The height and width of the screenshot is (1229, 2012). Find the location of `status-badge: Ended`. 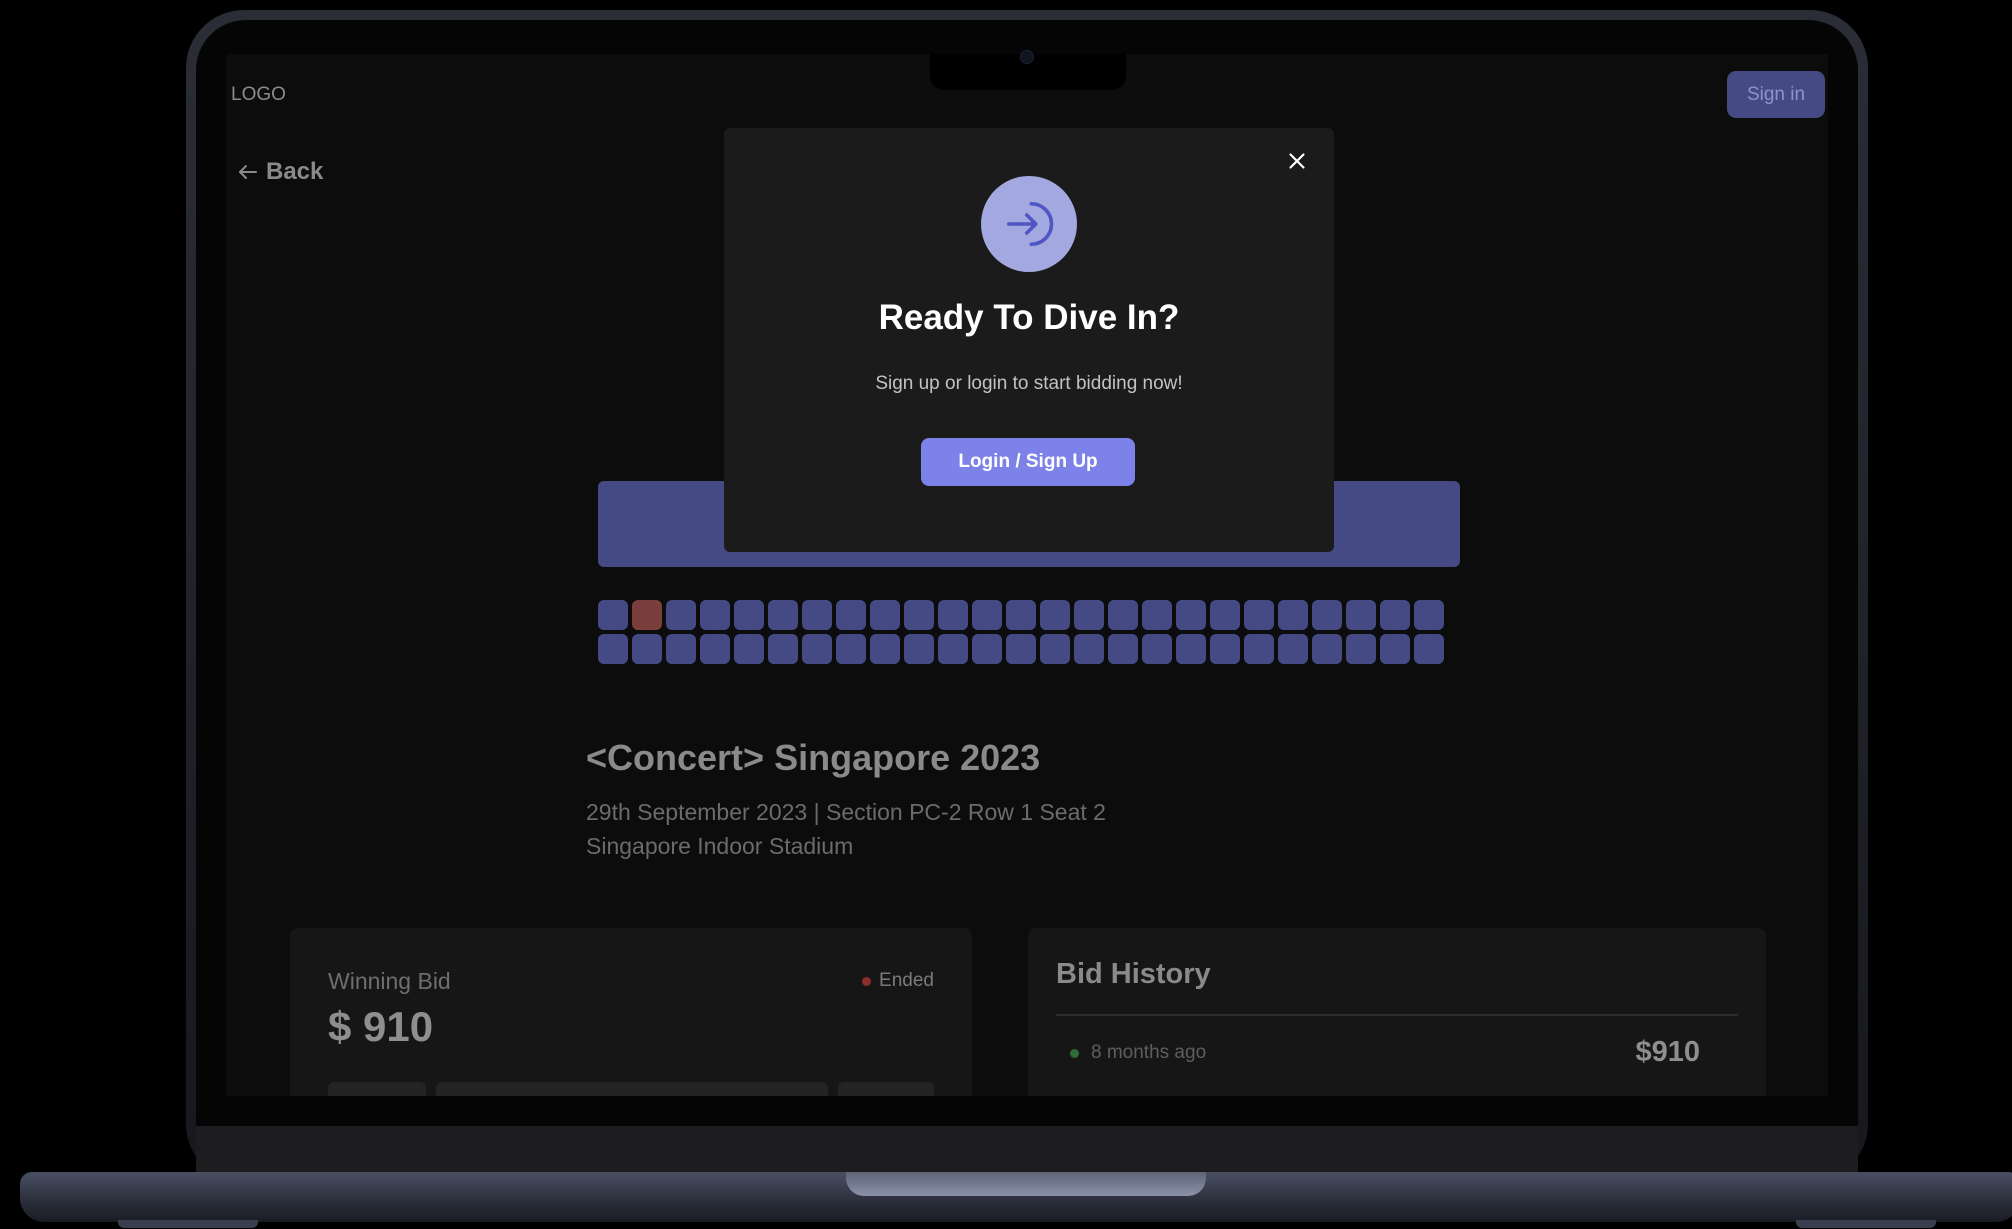

status-badge: Ended is located at coordinates (898, 981).